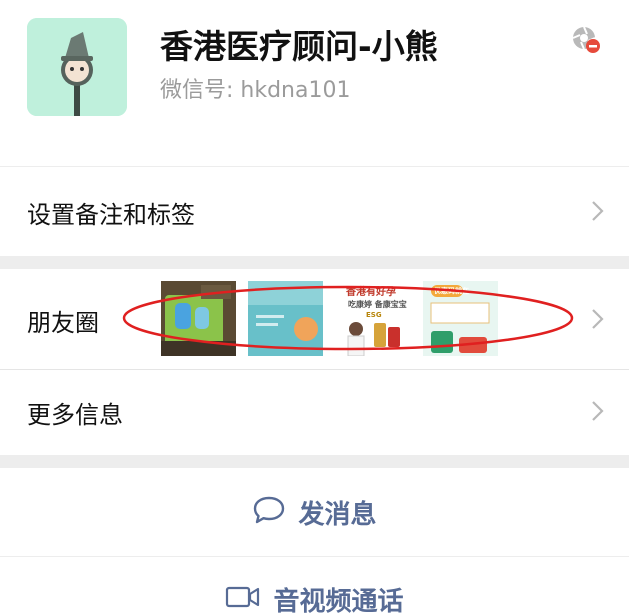 Image resolution: width=629 pixels, height=614 pixels. I want to click on more-info-label: 更多信息, so click(75, 415).